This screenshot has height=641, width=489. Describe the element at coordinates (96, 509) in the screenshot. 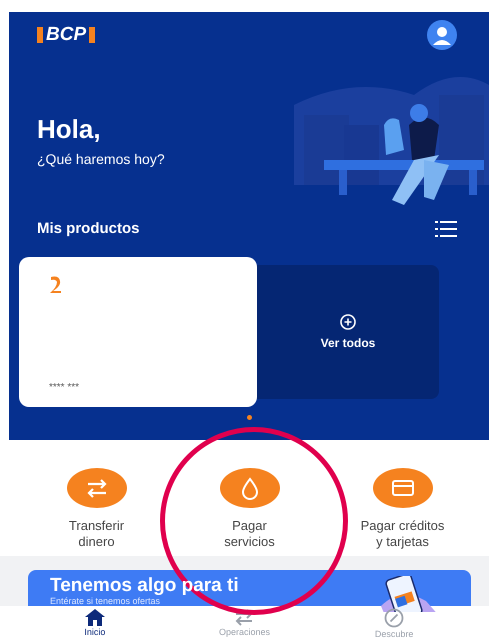

I see `action-button: Transferir dinero` at that location.